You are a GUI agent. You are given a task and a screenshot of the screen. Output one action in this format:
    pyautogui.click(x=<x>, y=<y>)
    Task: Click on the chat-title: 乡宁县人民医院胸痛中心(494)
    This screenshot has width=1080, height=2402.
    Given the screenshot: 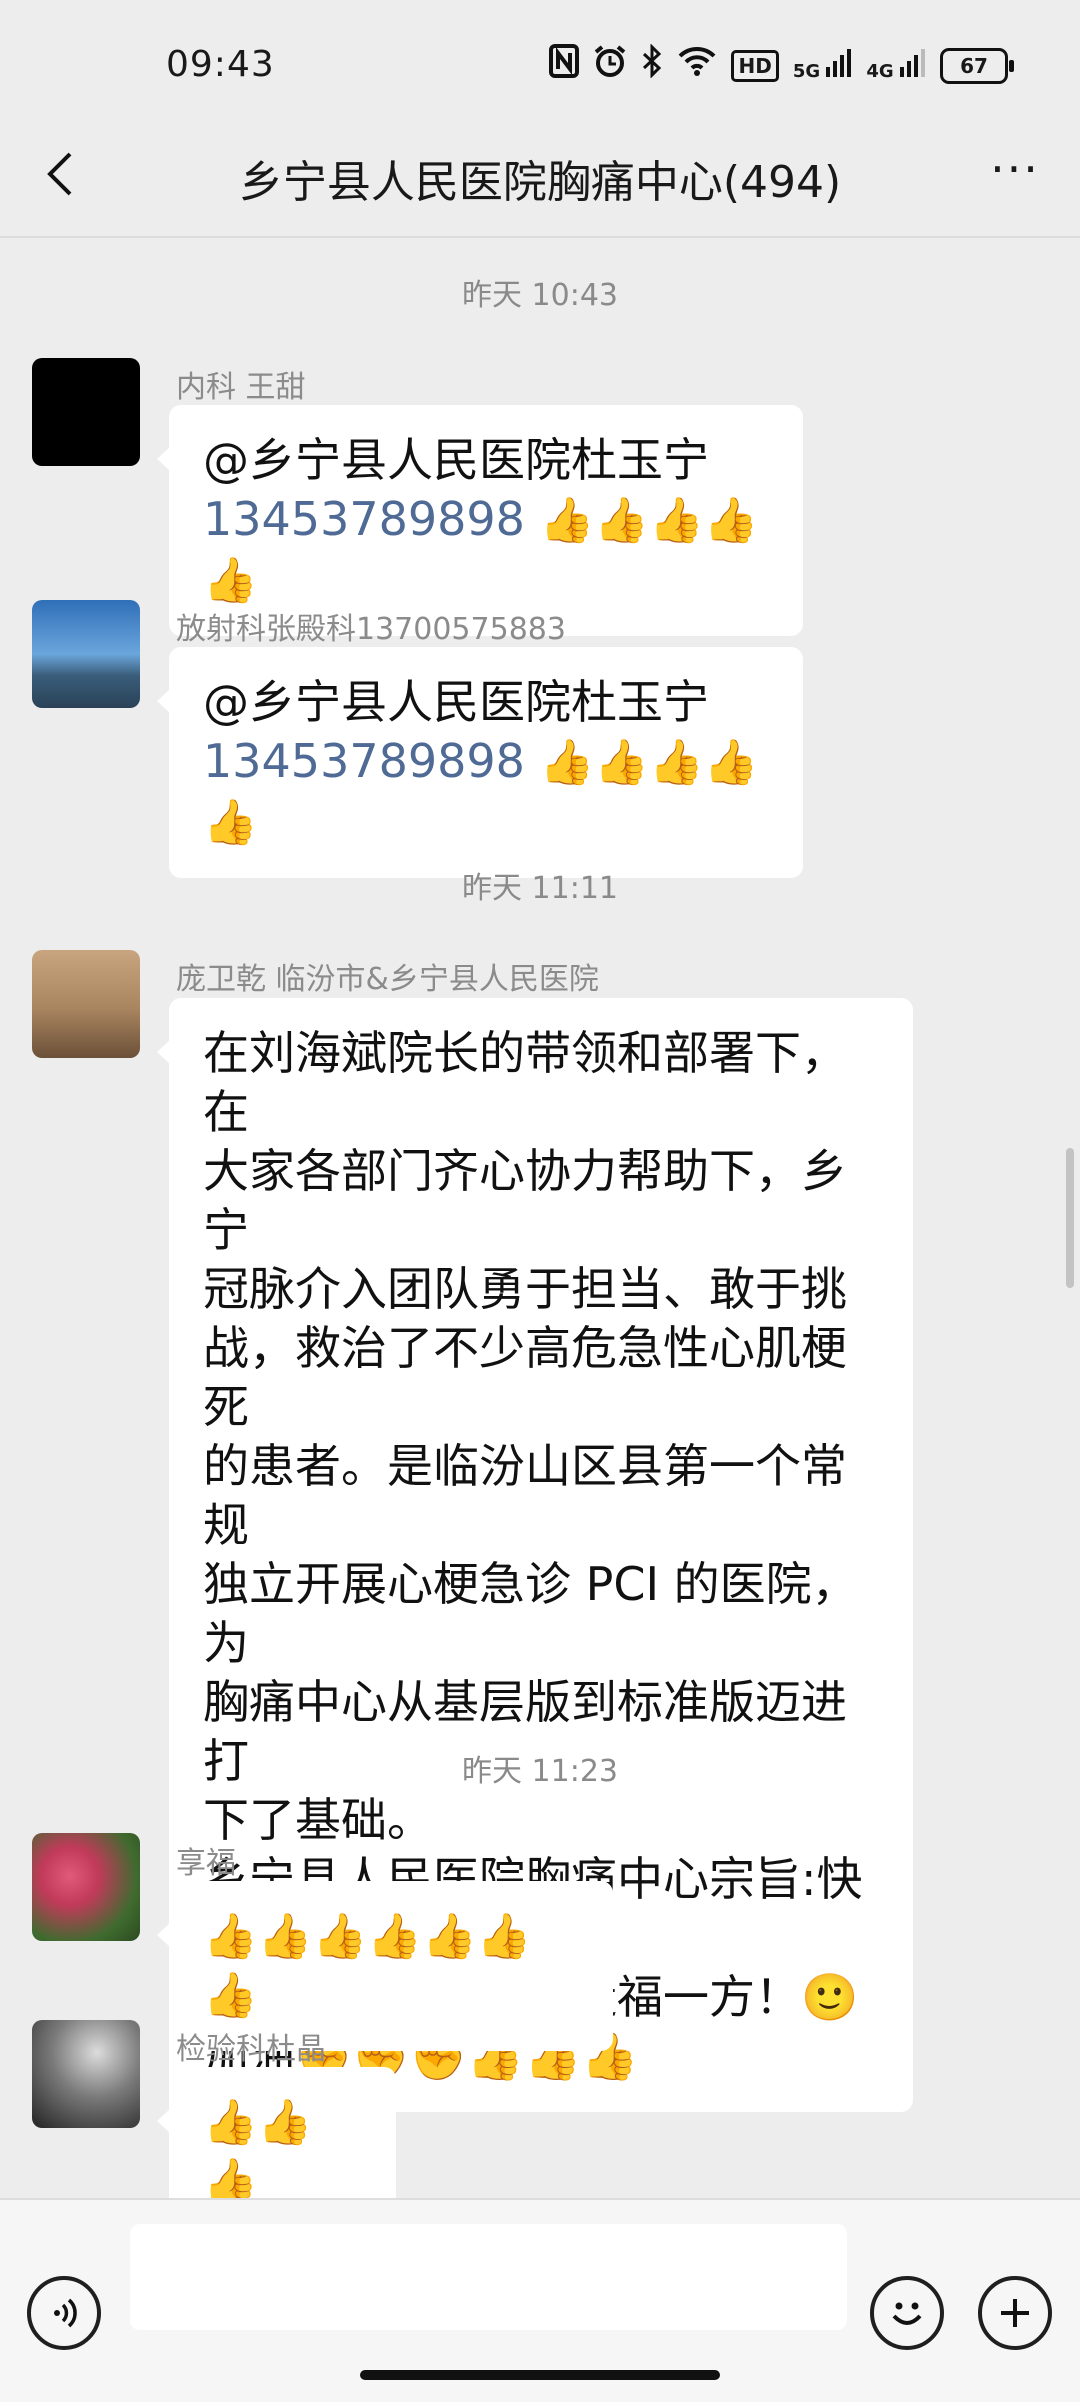 What is the action you would take?
    pyautogui.click(x=540, y=182)
    